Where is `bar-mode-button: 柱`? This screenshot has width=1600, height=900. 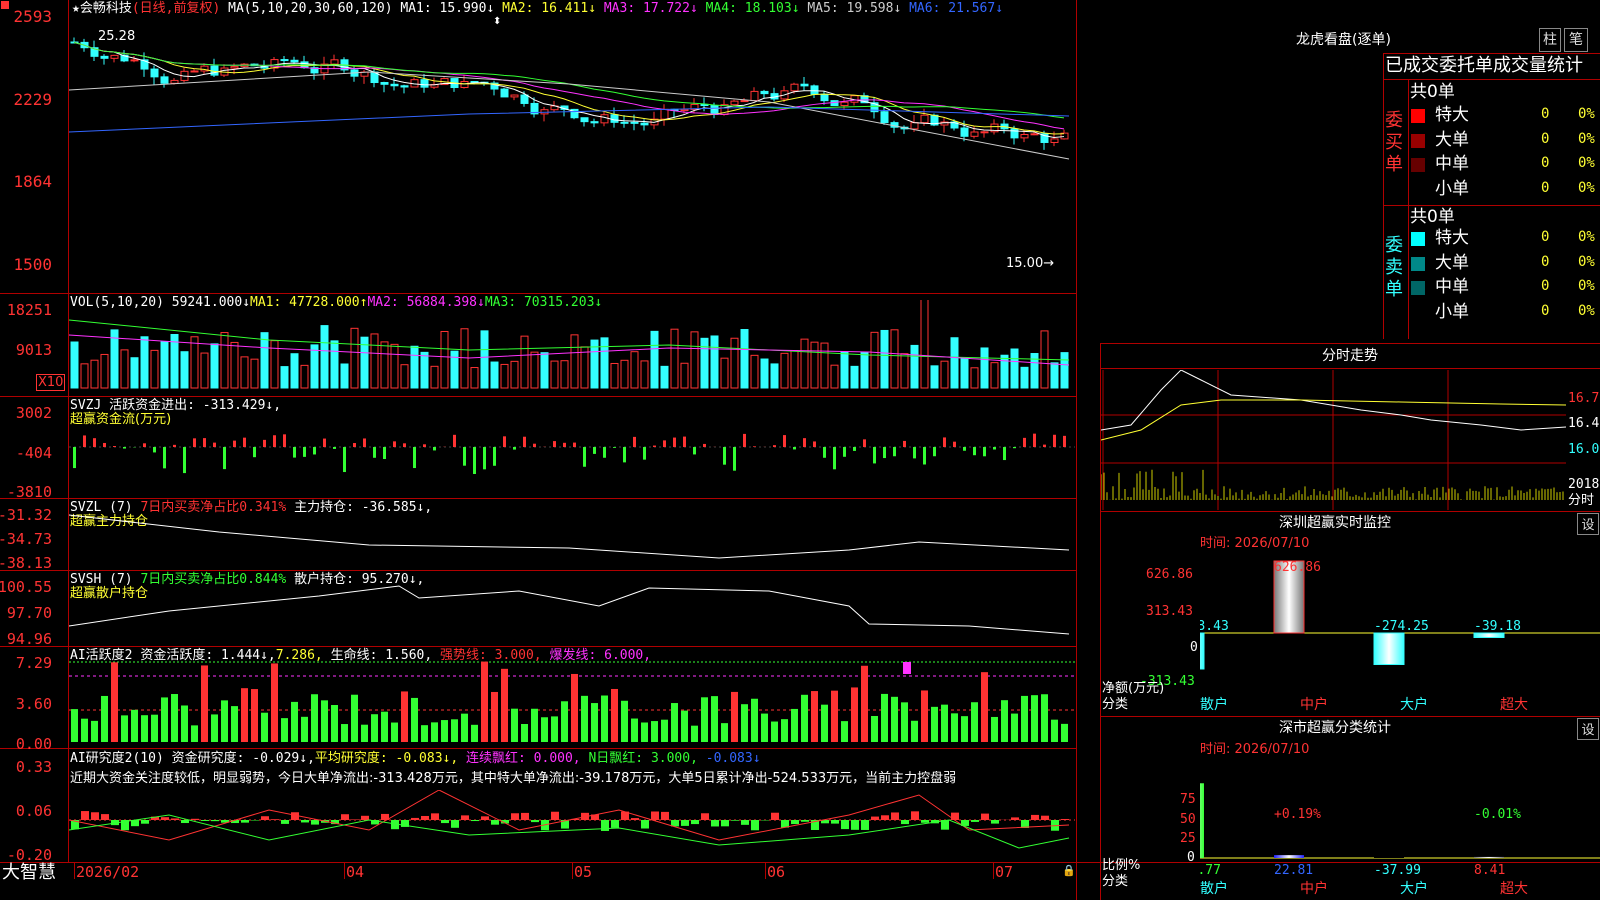 bar-mode-button: 柱 is located at coordinates (1550, 40).